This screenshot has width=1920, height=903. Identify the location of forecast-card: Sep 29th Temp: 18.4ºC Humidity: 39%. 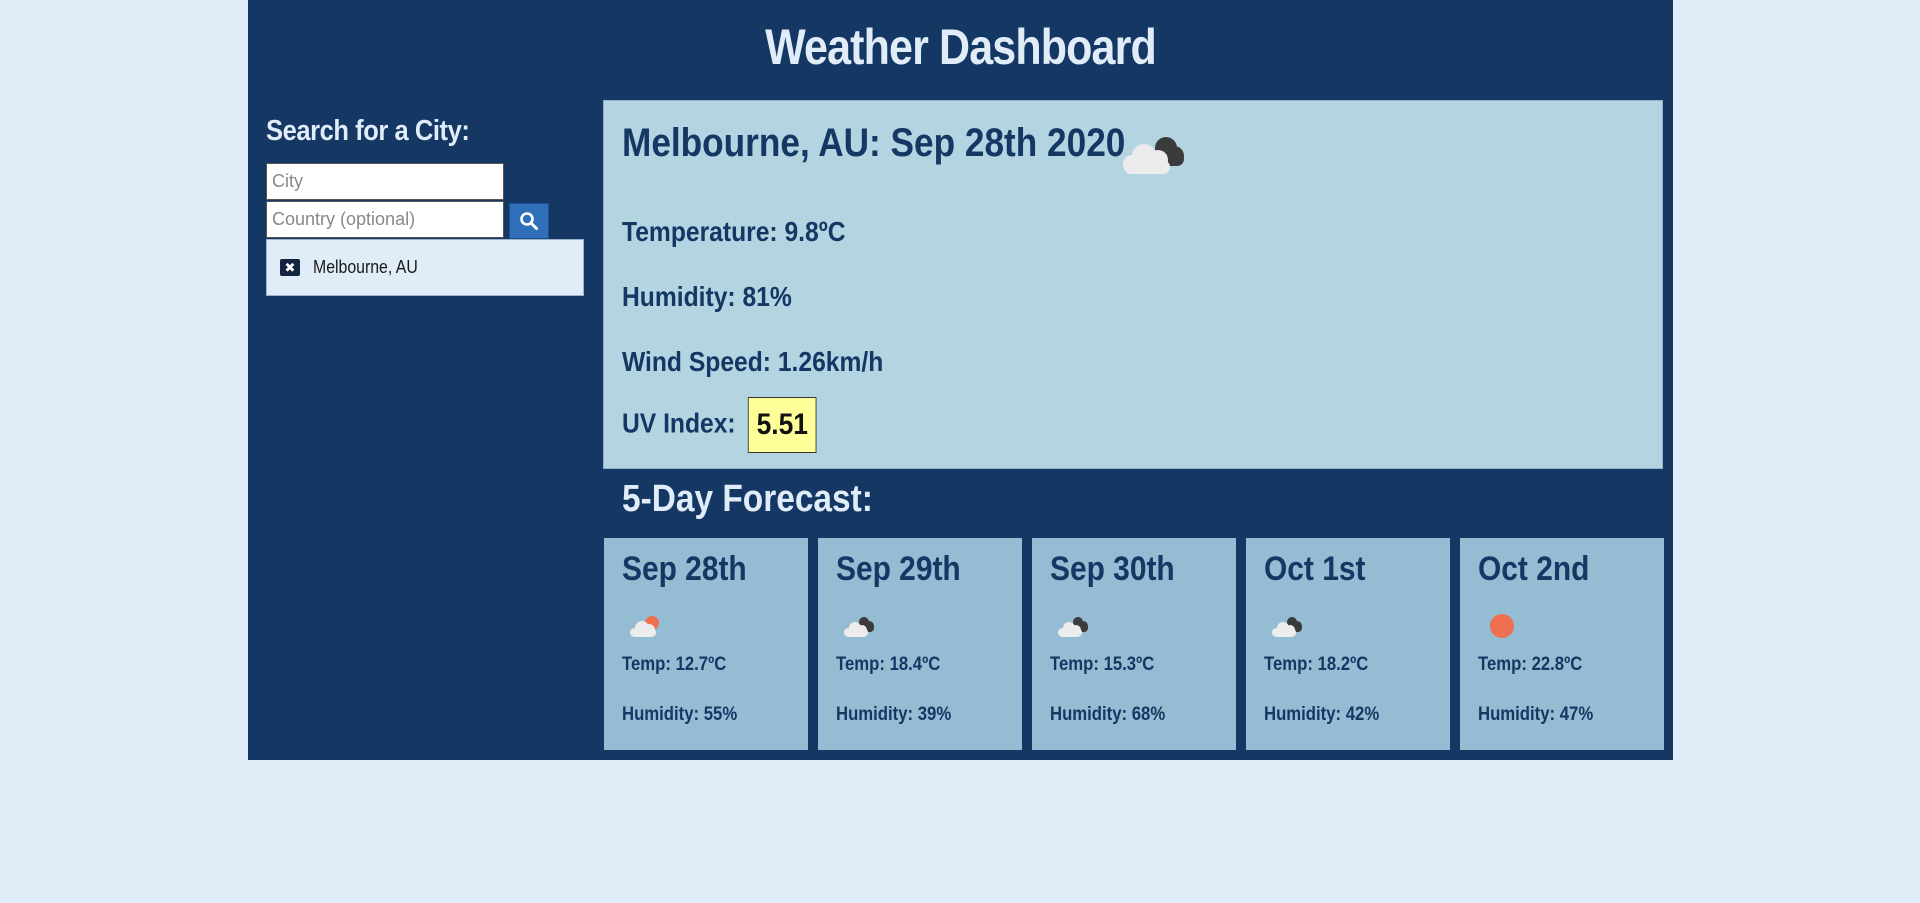
(920, 644).